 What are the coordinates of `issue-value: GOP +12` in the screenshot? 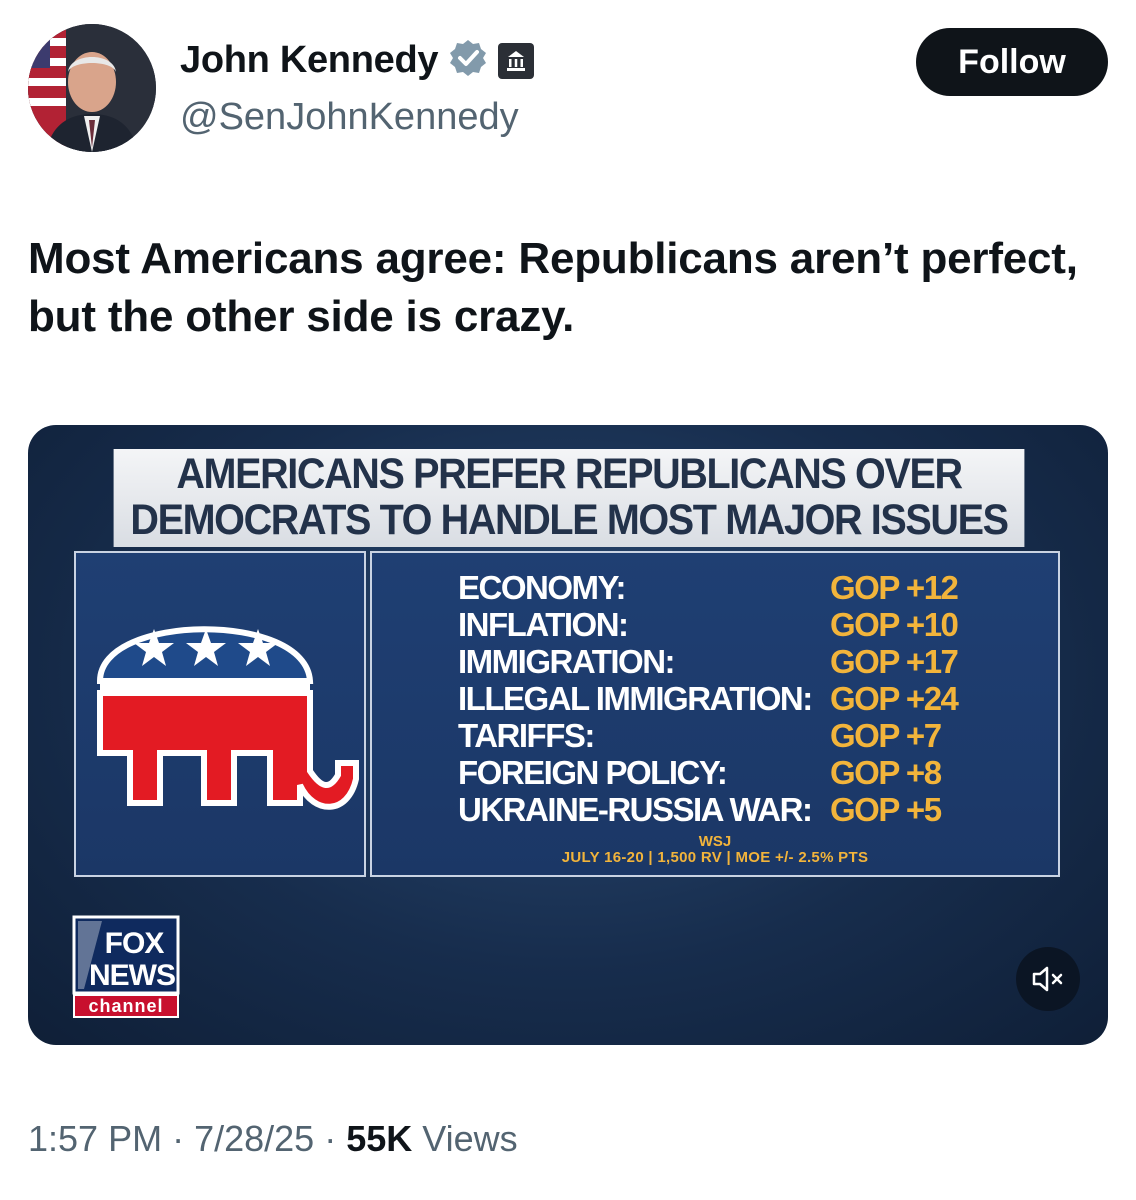 It's located at (894, 587).